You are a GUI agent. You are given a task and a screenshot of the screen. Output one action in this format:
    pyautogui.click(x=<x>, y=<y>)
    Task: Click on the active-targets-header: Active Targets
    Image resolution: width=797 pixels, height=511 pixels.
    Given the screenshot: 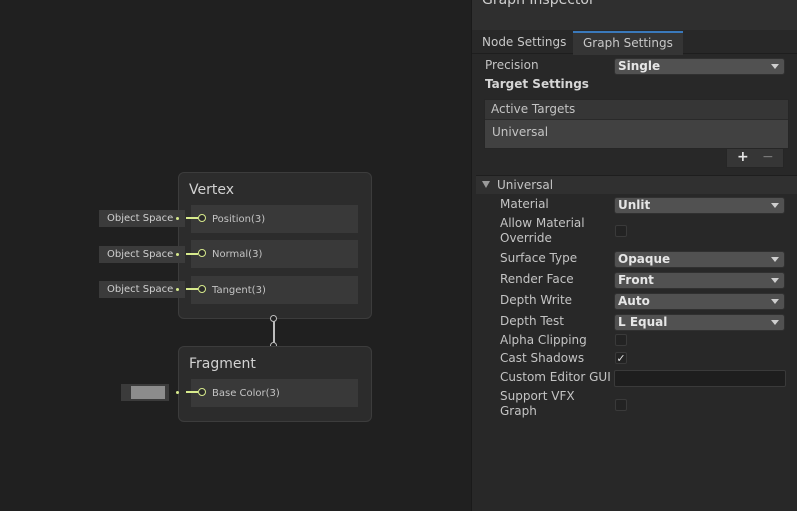 What is the action you would take?
    pyautogui.click(x=636, y=110)
    